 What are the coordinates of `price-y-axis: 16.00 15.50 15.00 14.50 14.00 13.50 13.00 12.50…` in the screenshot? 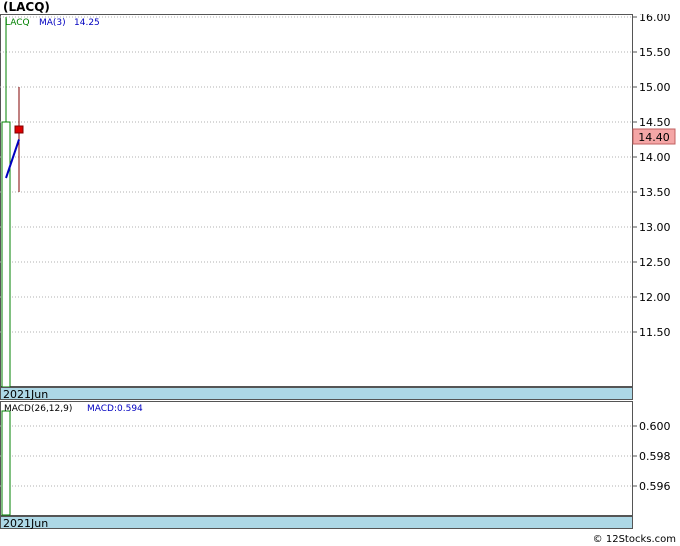 It's located at (651, 176).